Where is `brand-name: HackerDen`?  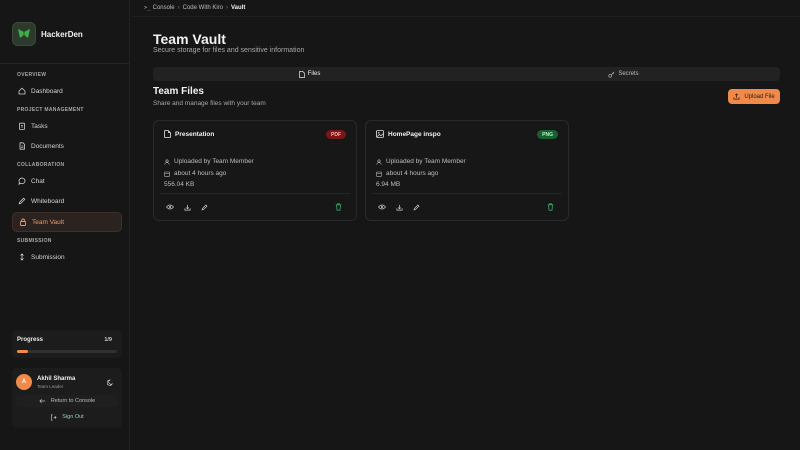 brand-name: HackerDen is located at coordinates (62, 34).